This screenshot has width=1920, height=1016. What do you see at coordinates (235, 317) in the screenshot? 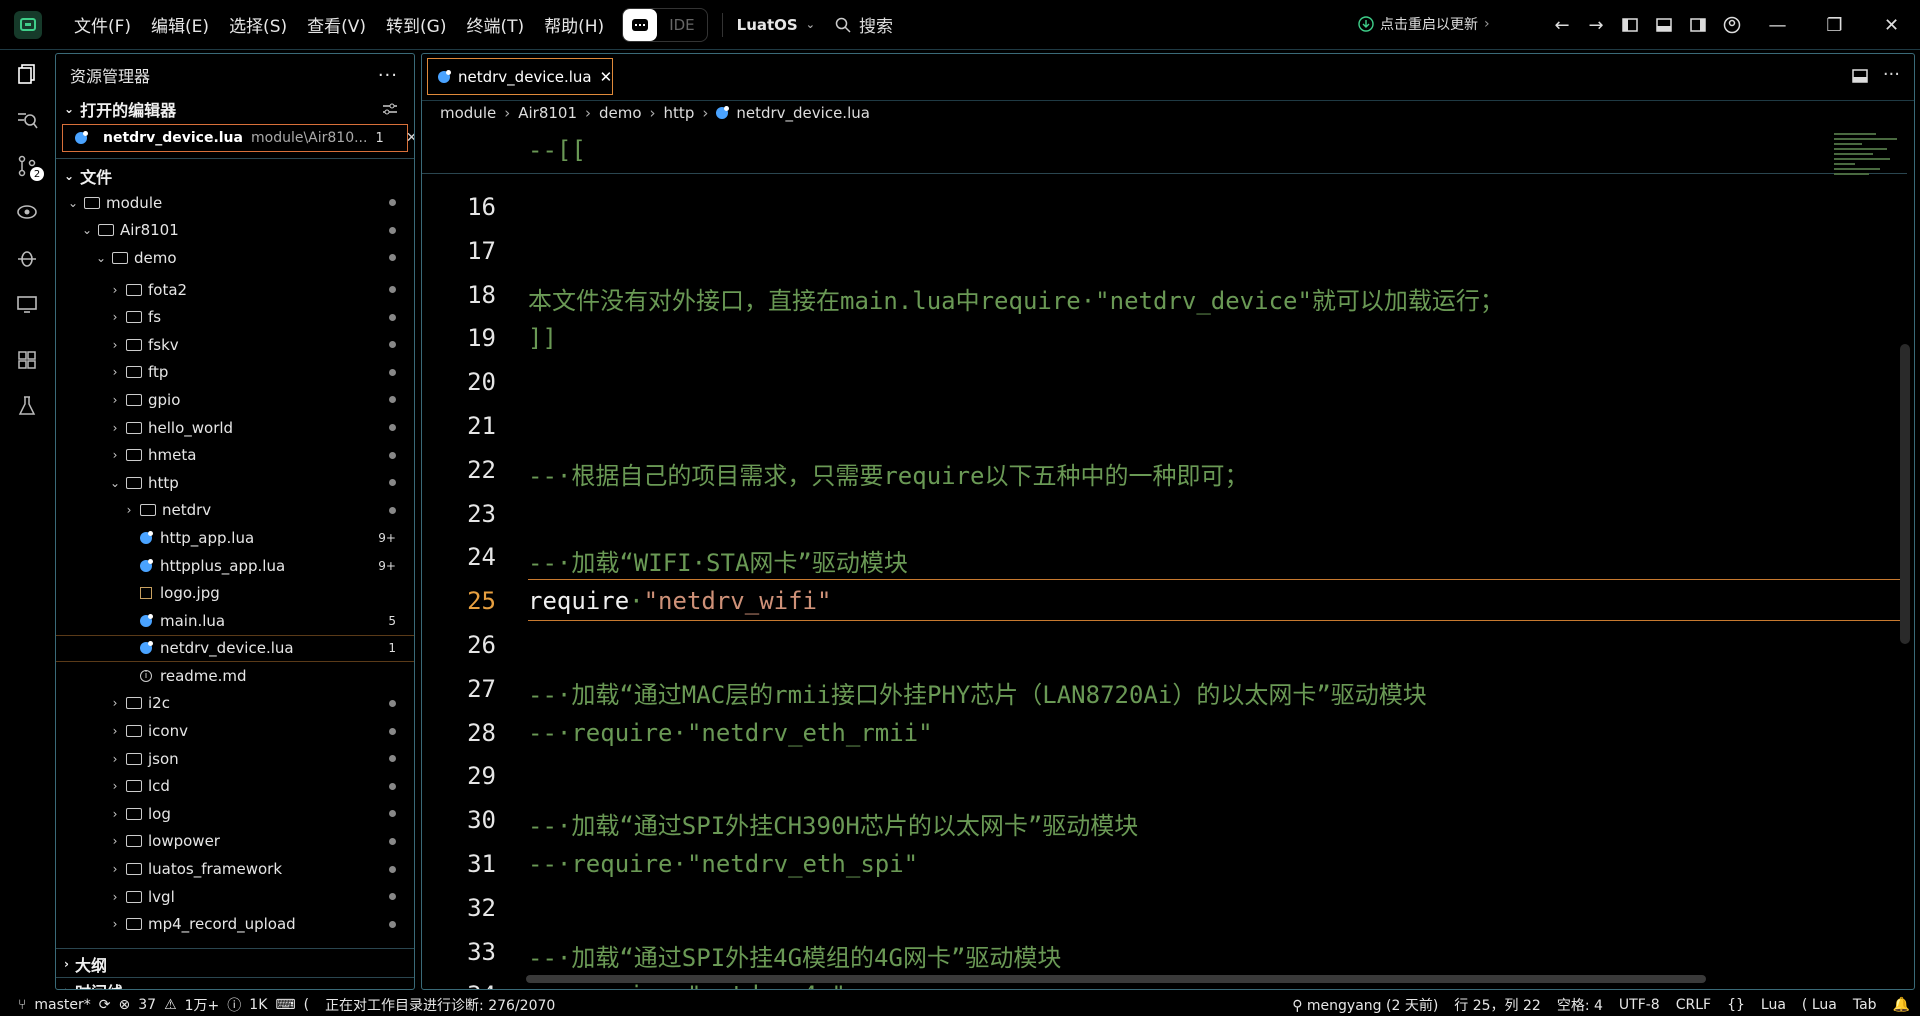
I see `tree-item: › fs` at bounding box center [235, 317].